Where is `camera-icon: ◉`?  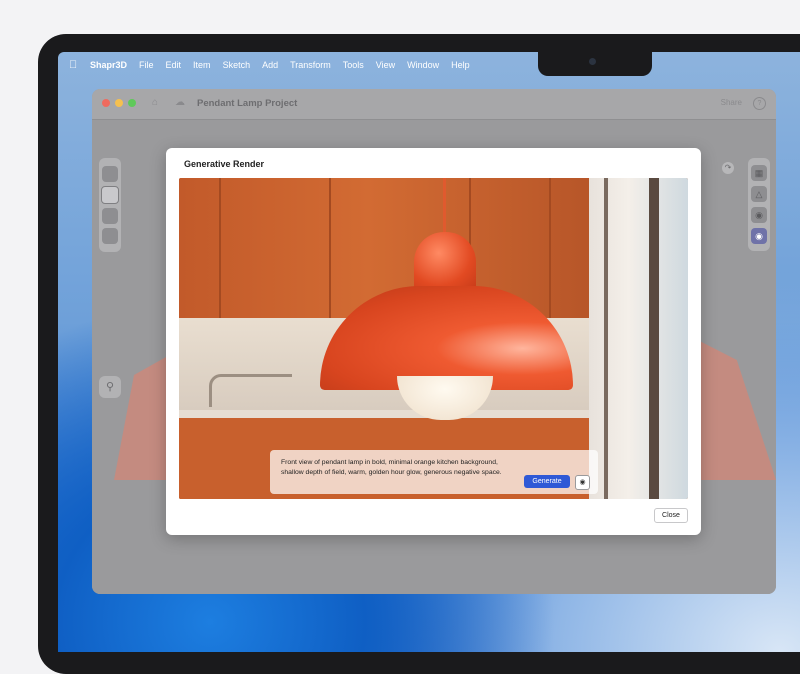 camera-icon: ◉ is located at coordinates (759, 215).